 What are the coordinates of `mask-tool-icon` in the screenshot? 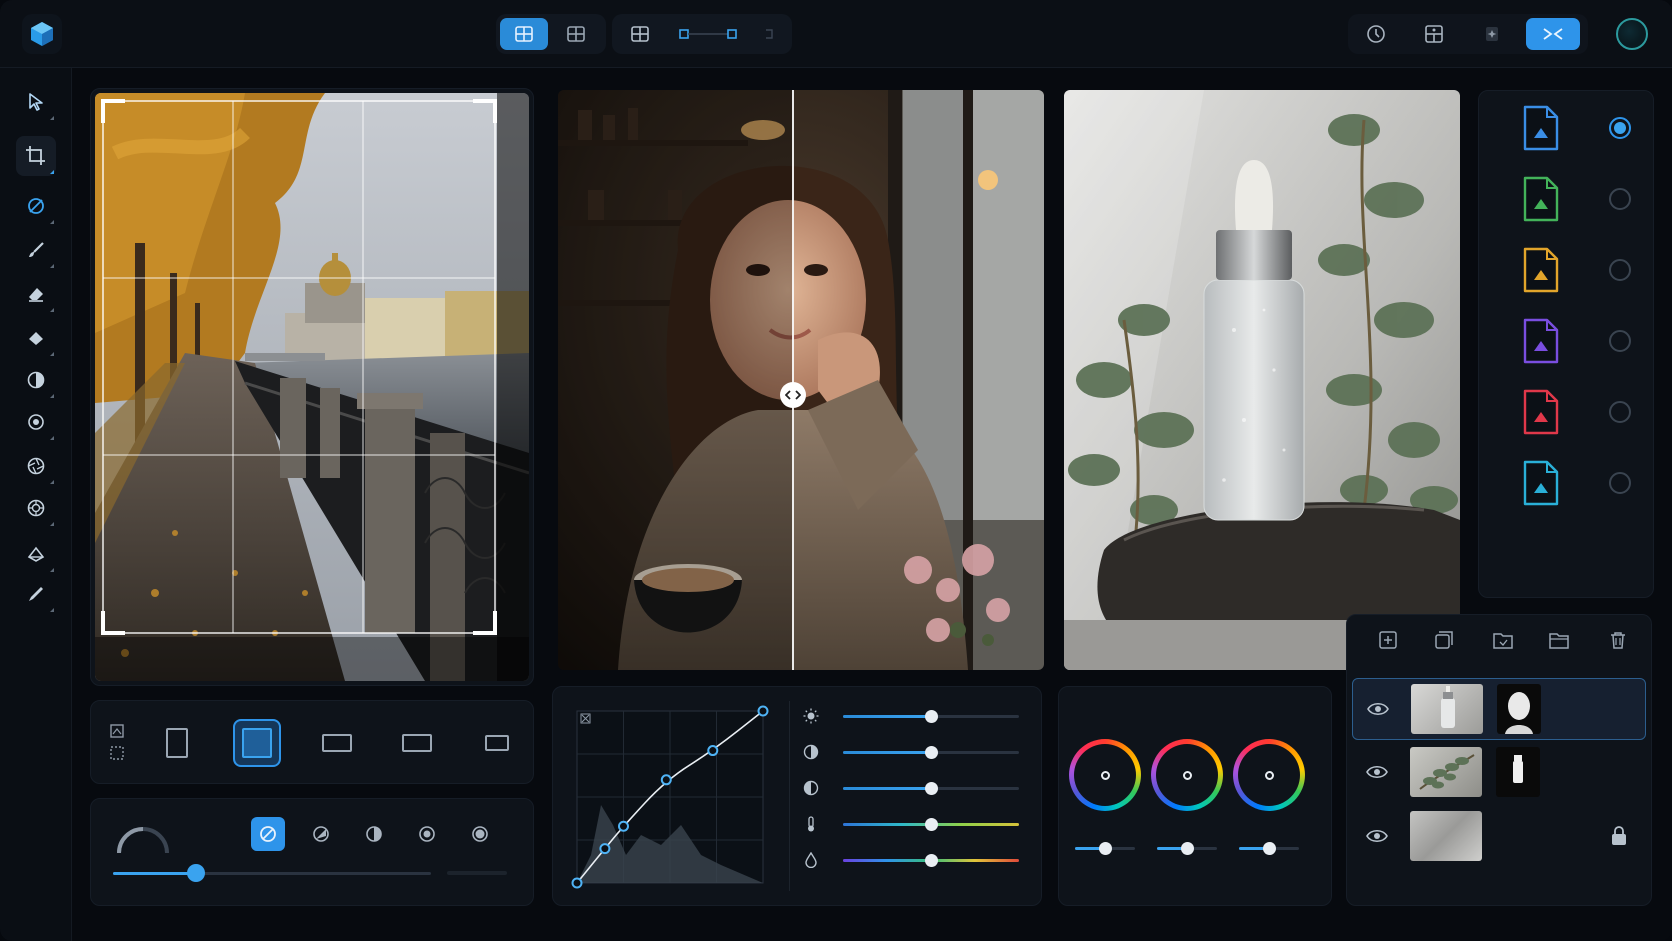 It's located at (36, 206).